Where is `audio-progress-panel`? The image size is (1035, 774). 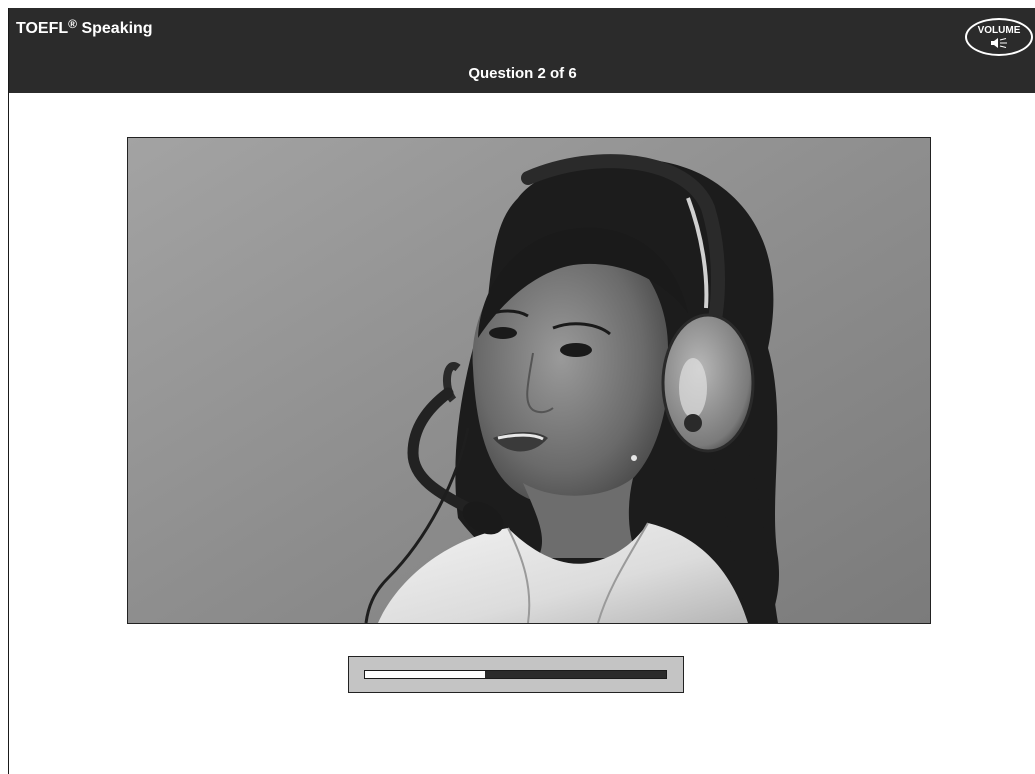 audio-progress-panel is located at coordinates (516, 674).